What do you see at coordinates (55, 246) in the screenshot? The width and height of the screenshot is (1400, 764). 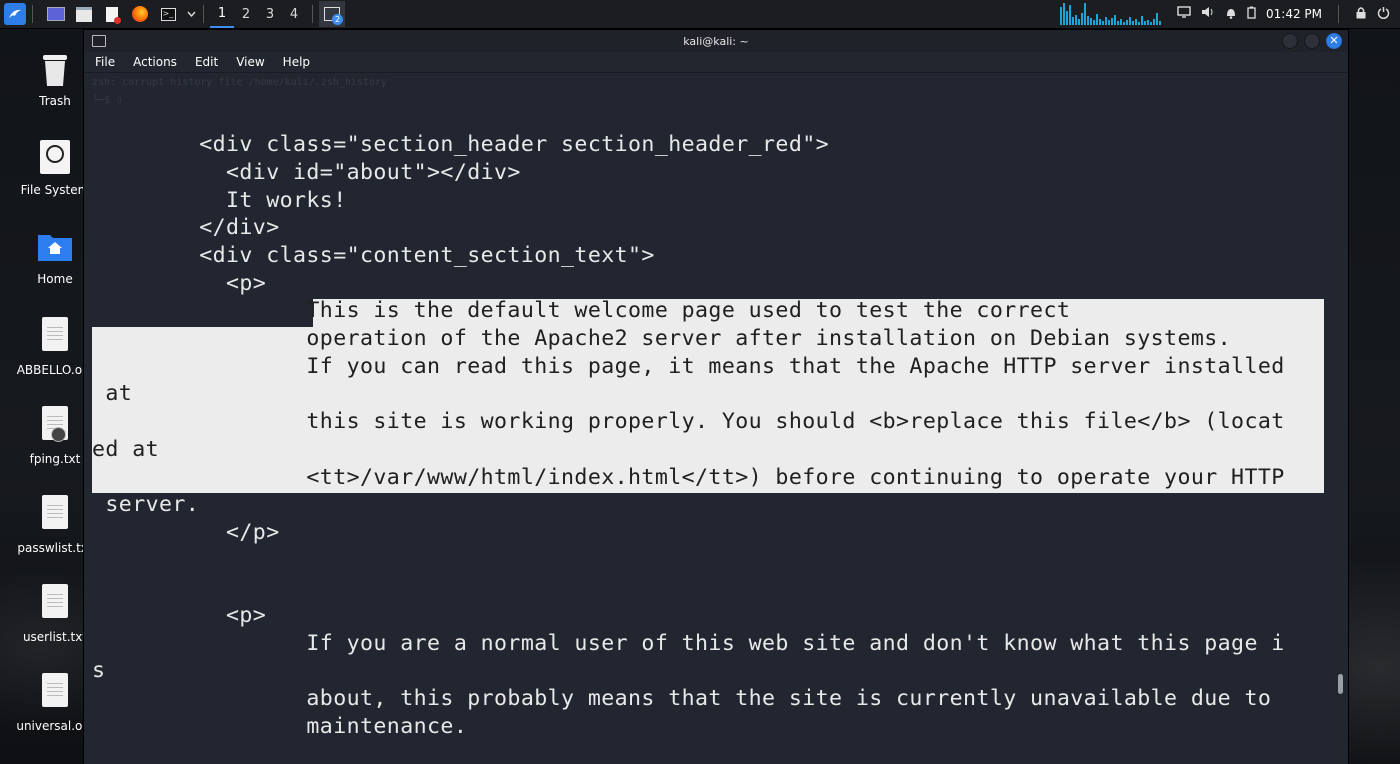 I see `home-folder-icon` at bounding box center [55, 246].